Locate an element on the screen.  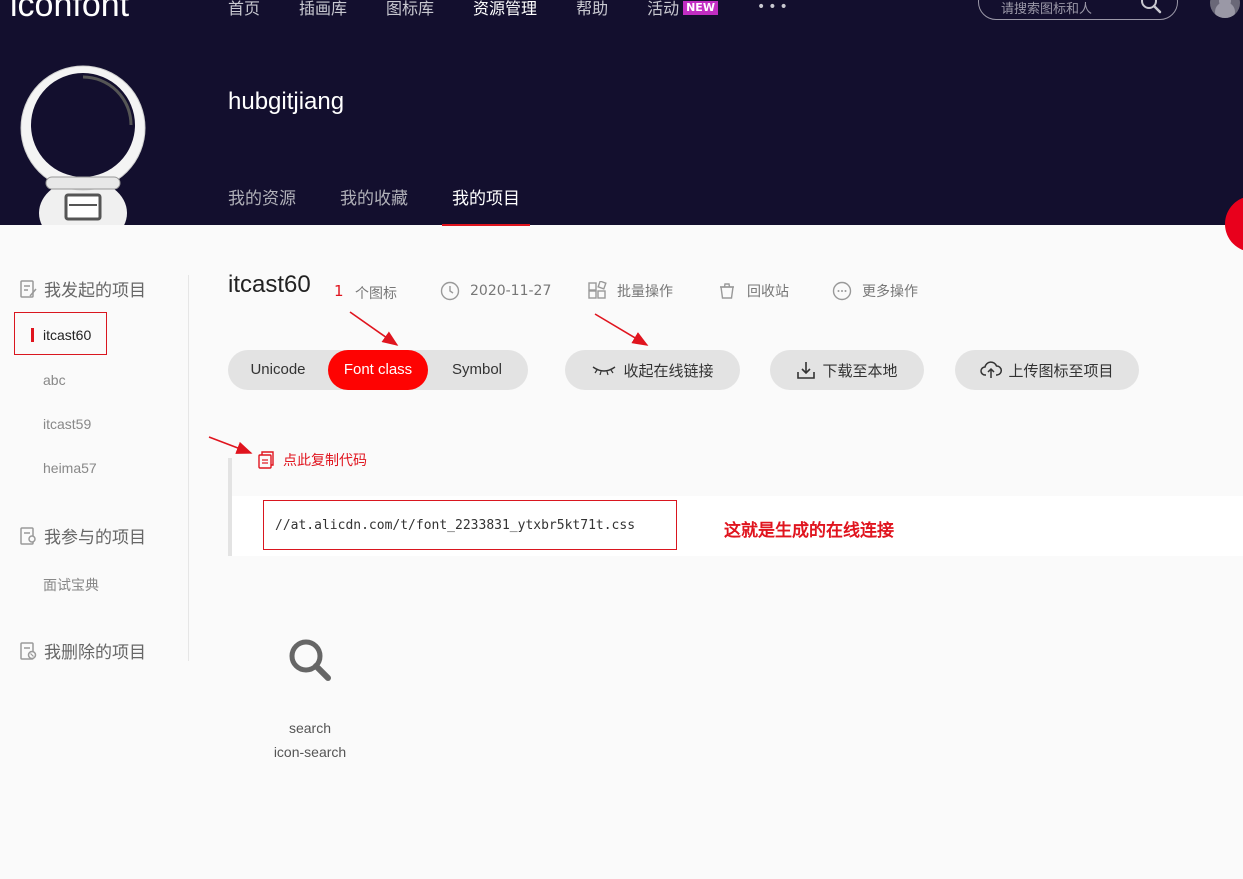
cloud-upload-icon is located at coordinates (991, 369).